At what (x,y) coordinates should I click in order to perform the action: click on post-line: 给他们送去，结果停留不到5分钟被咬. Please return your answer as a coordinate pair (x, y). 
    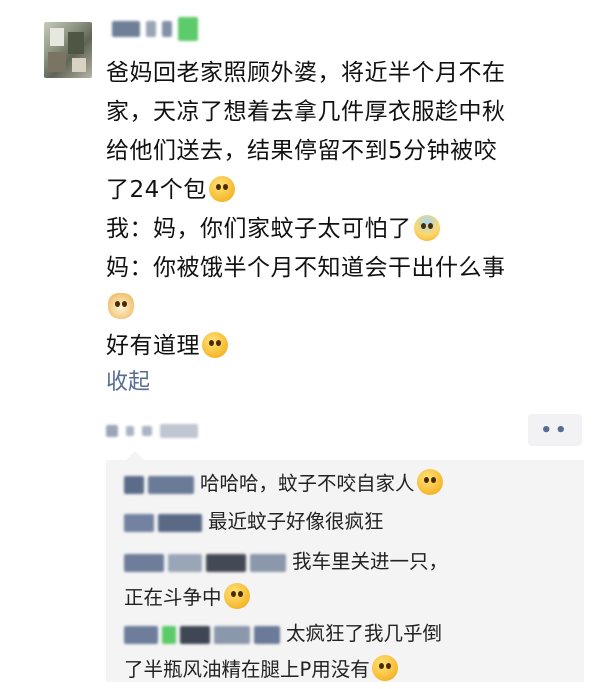
    Looking at the image, I should click on (302, 151).